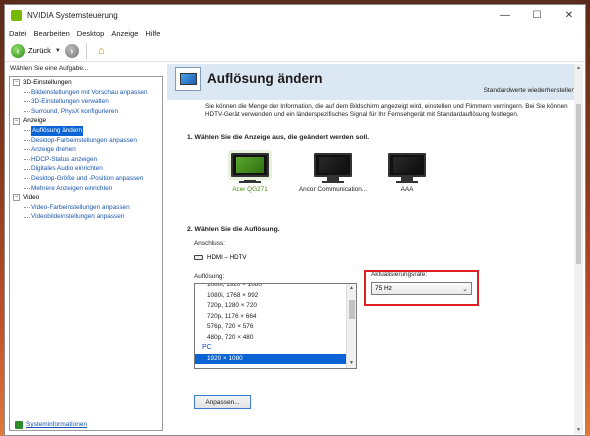  I want to click on tree-item: Bildeinstellungen mit Vorschau anpassen, so click(86, 93).